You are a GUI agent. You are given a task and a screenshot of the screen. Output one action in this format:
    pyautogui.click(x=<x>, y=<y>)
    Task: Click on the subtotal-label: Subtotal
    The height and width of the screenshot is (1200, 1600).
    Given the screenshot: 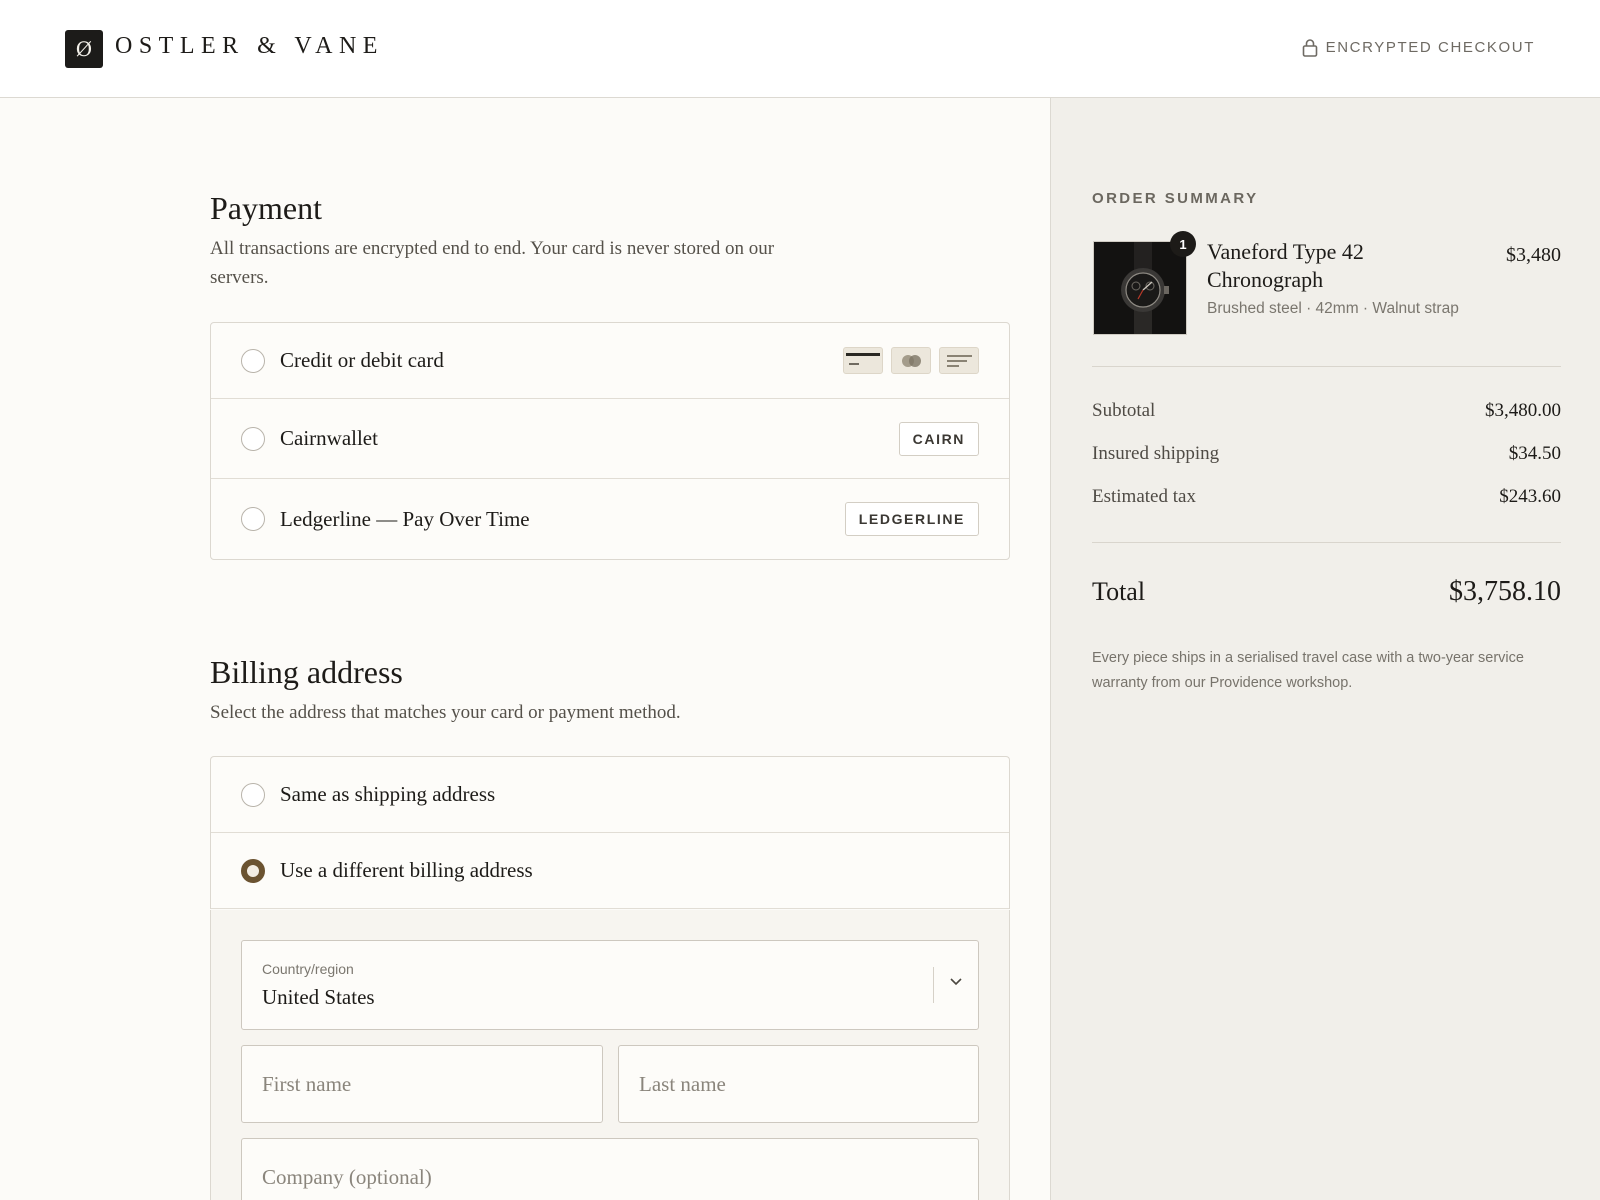 What is the action you would take?
    pyautogui.click(x=1124, y=410)
    